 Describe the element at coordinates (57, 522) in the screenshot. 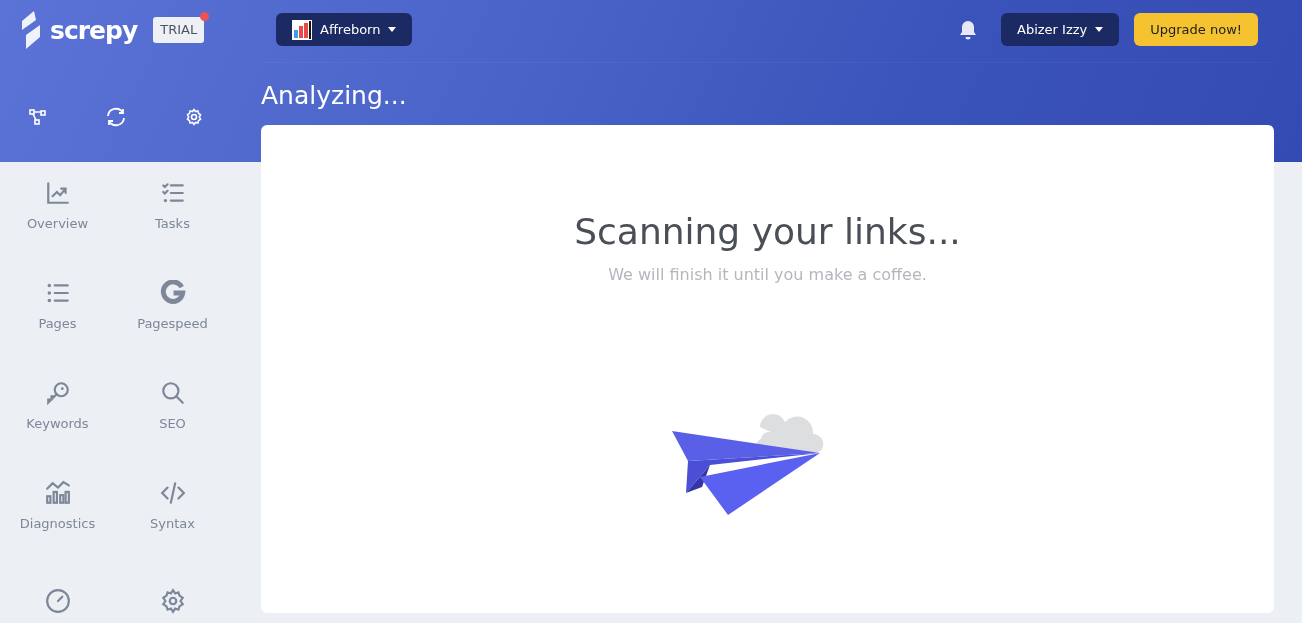

I see `sidebar-item: Diagnostics` at that location.